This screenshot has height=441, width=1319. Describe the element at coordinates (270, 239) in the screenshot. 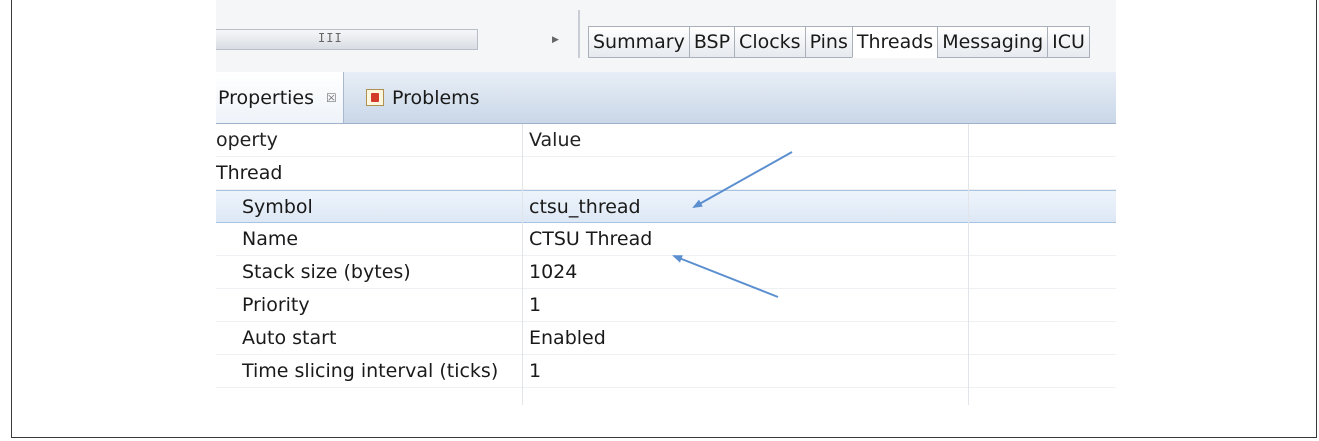

I see `property-name: Name` at that location.